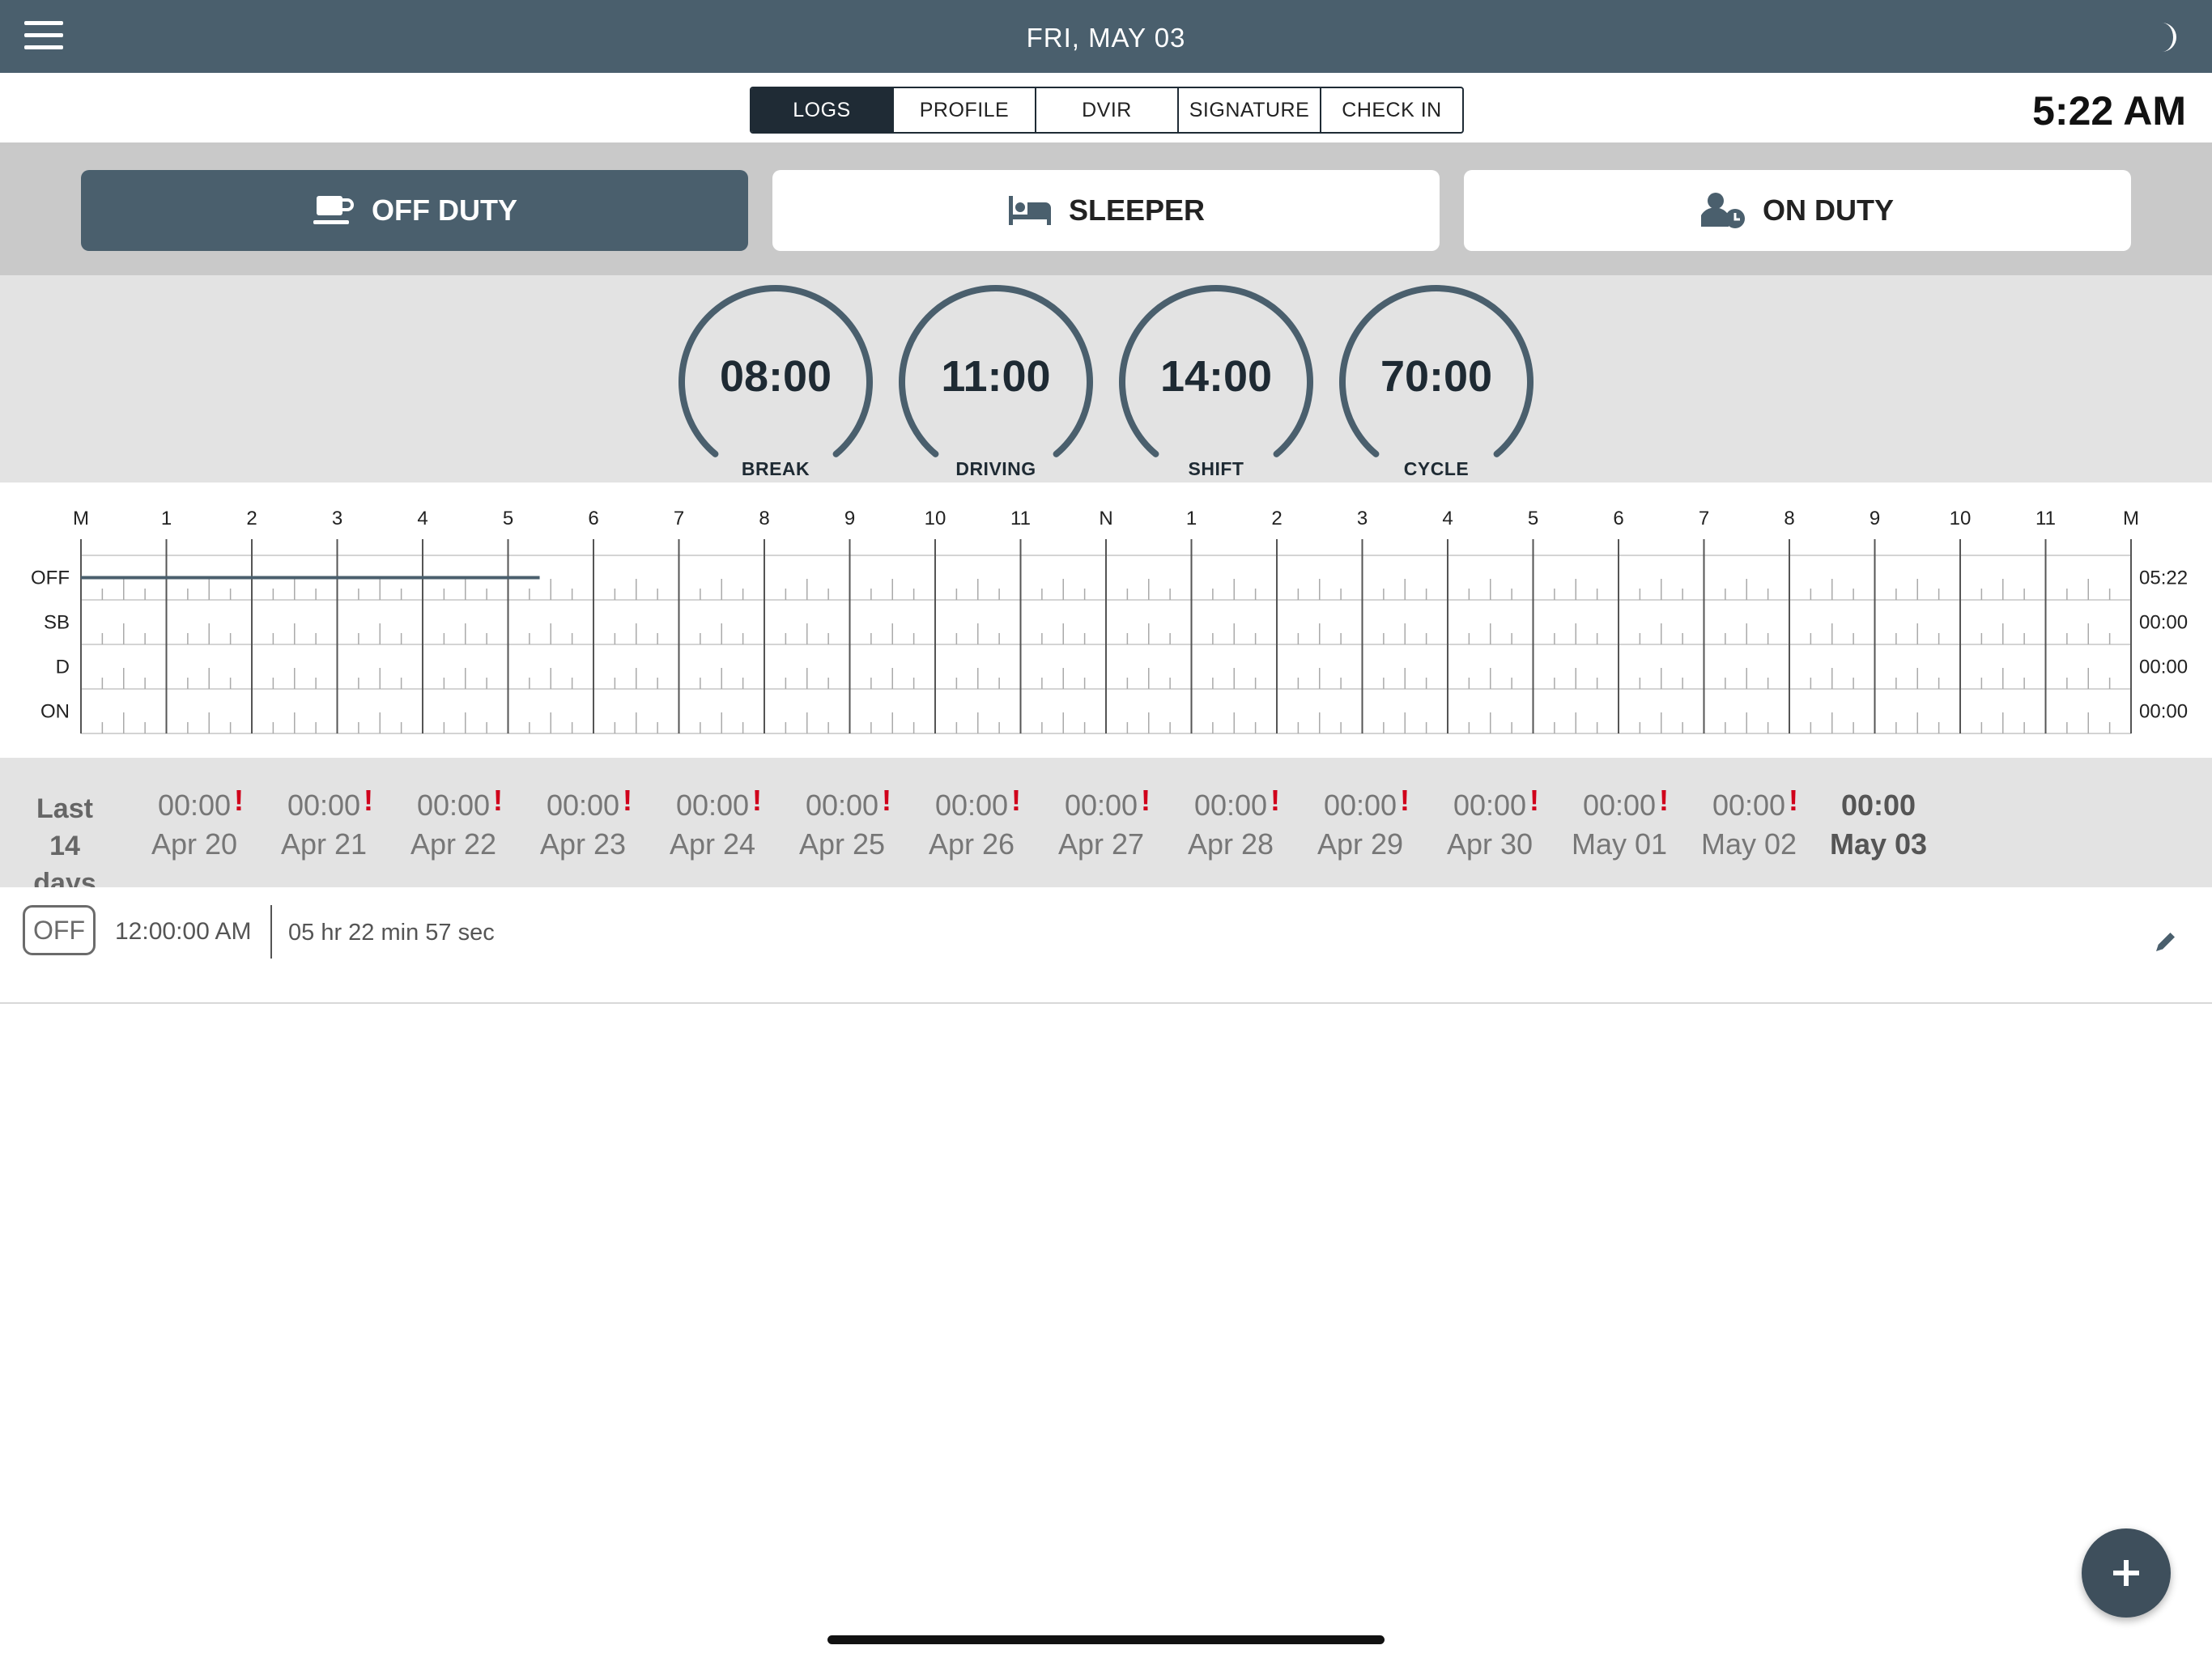 The width and height of the screenshot is (2212, 1658). Describe the element at coordinates (1106, 210) in the screenshot. I see `sleeper-button: SLEEPER` at that location.